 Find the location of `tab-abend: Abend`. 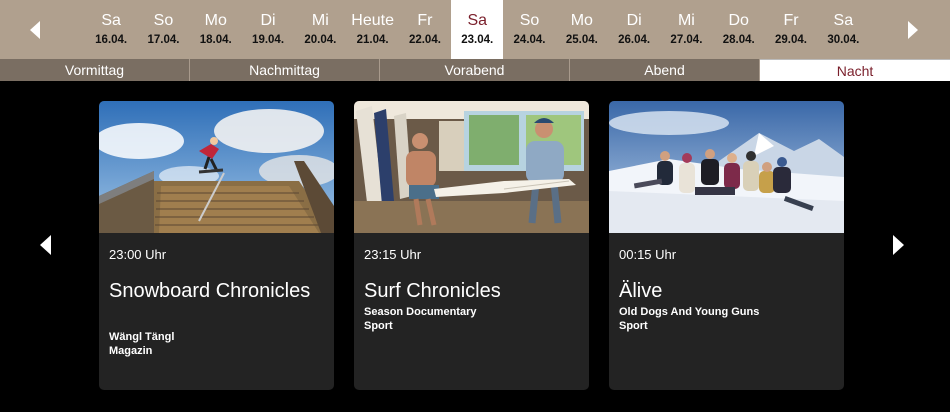

tab-abend: Abend is located at coordinates (665, 70).